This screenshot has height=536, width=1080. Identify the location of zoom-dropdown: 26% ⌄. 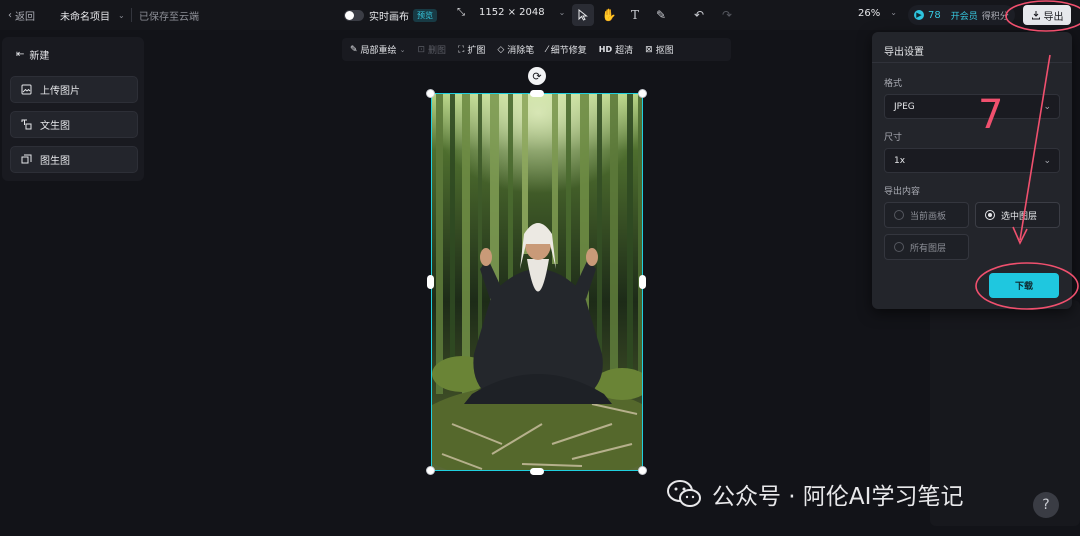
(877, 13).